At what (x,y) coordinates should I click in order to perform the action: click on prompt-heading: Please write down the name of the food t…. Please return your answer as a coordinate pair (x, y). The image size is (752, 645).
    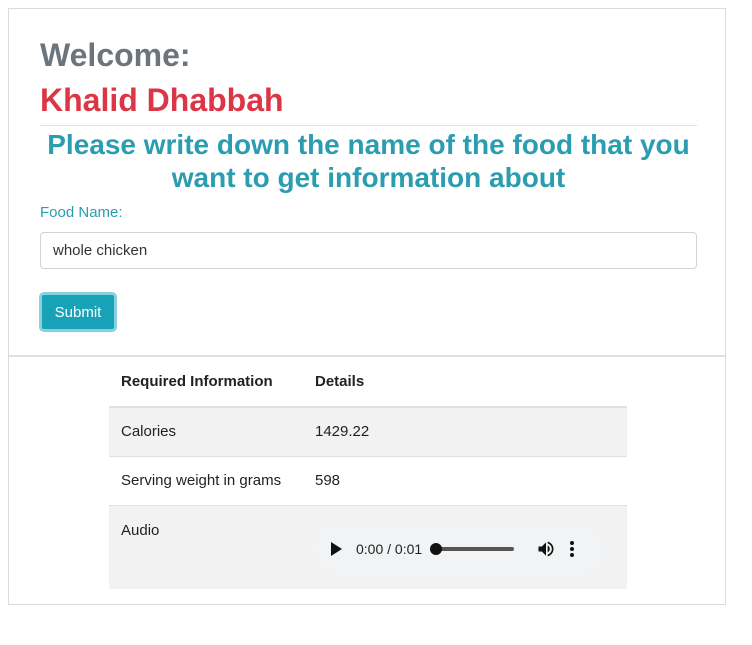
    Looking at the image, I should click on (368, 161).